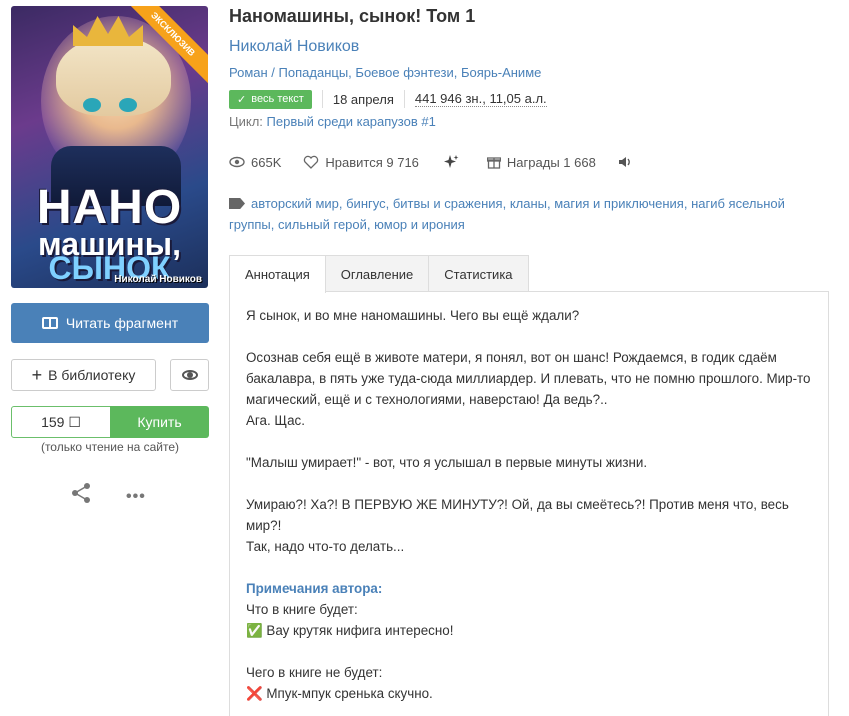 Image resolution: width=849 pixels, height=716 pixels. I want to click on purchase-note: (только чтение на сайте), so click(110, 447).